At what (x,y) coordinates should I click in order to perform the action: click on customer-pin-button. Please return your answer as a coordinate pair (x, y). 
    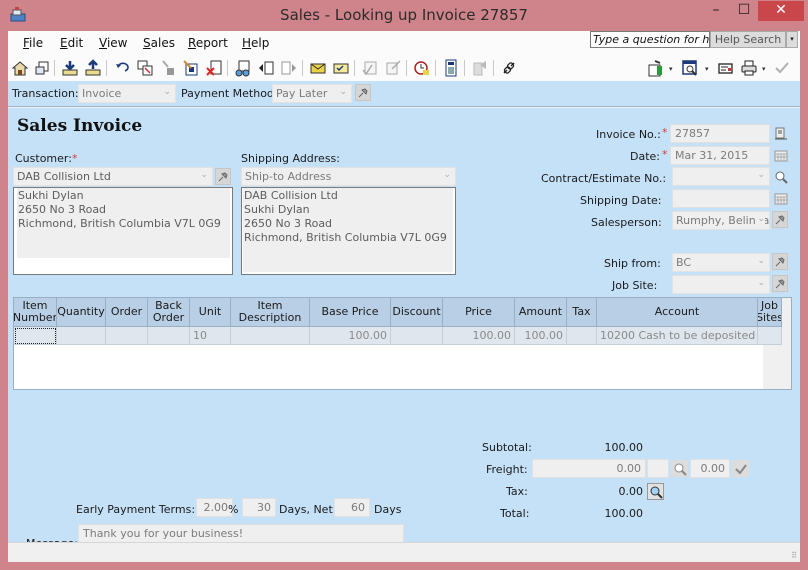
    Looking at the image, I should click on (223, 176).